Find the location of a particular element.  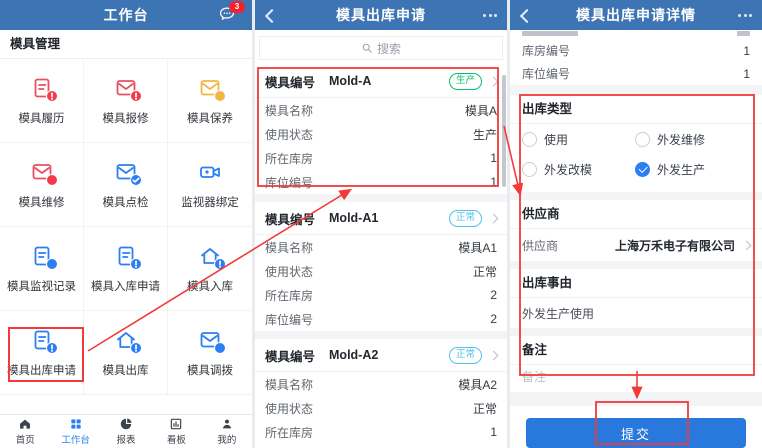

radio-external-repair: 外发维修 is located at coordinates (691, 139).